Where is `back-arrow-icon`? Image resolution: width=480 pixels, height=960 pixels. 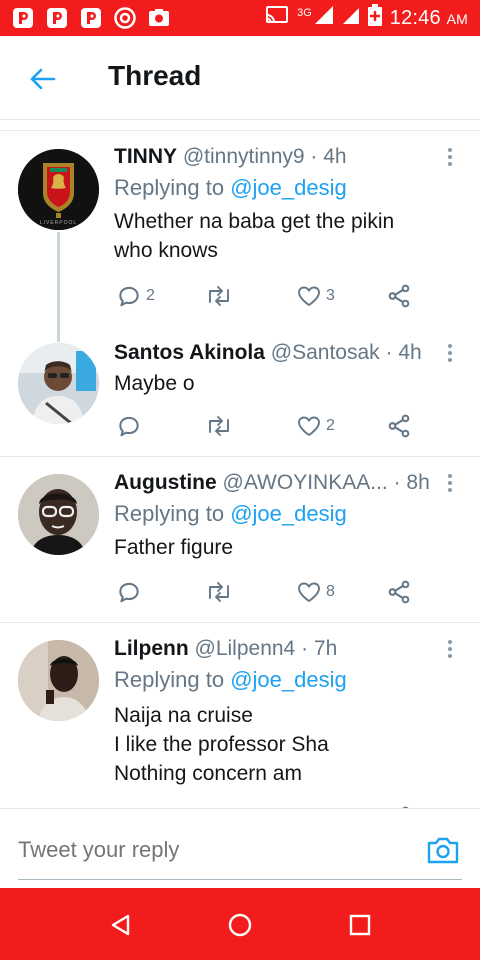 back-arrow-icon is located at coordinates (43, 79).